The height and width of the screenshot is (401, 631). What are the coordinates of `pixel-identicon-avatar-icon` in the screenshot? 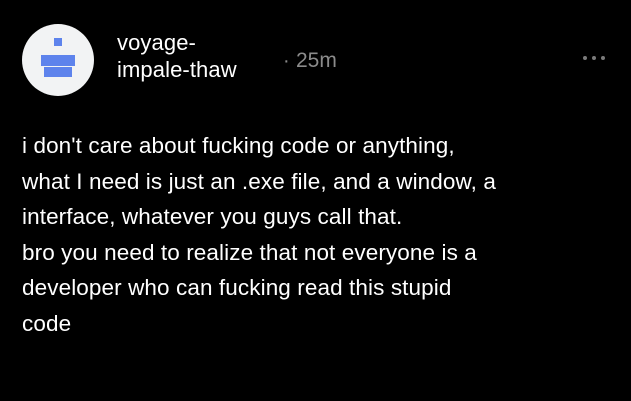 It's located at (58, 57).